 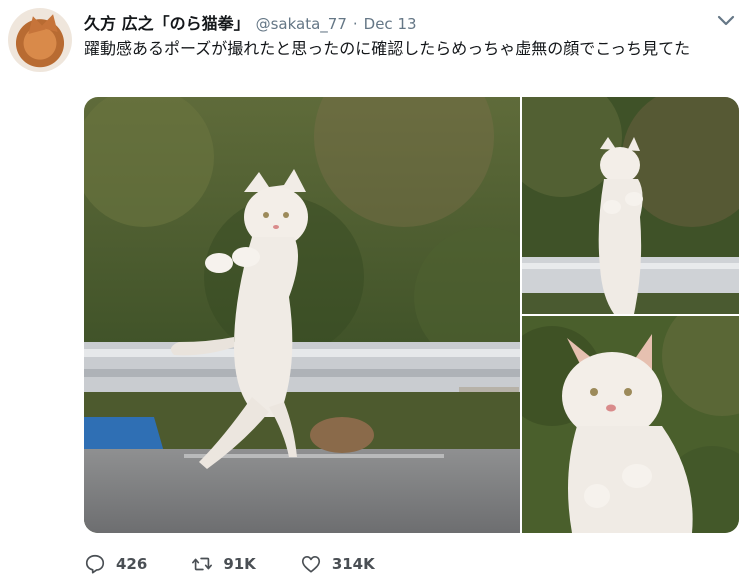 I want to click on reply-button: 426, so click(x=115, y=564).